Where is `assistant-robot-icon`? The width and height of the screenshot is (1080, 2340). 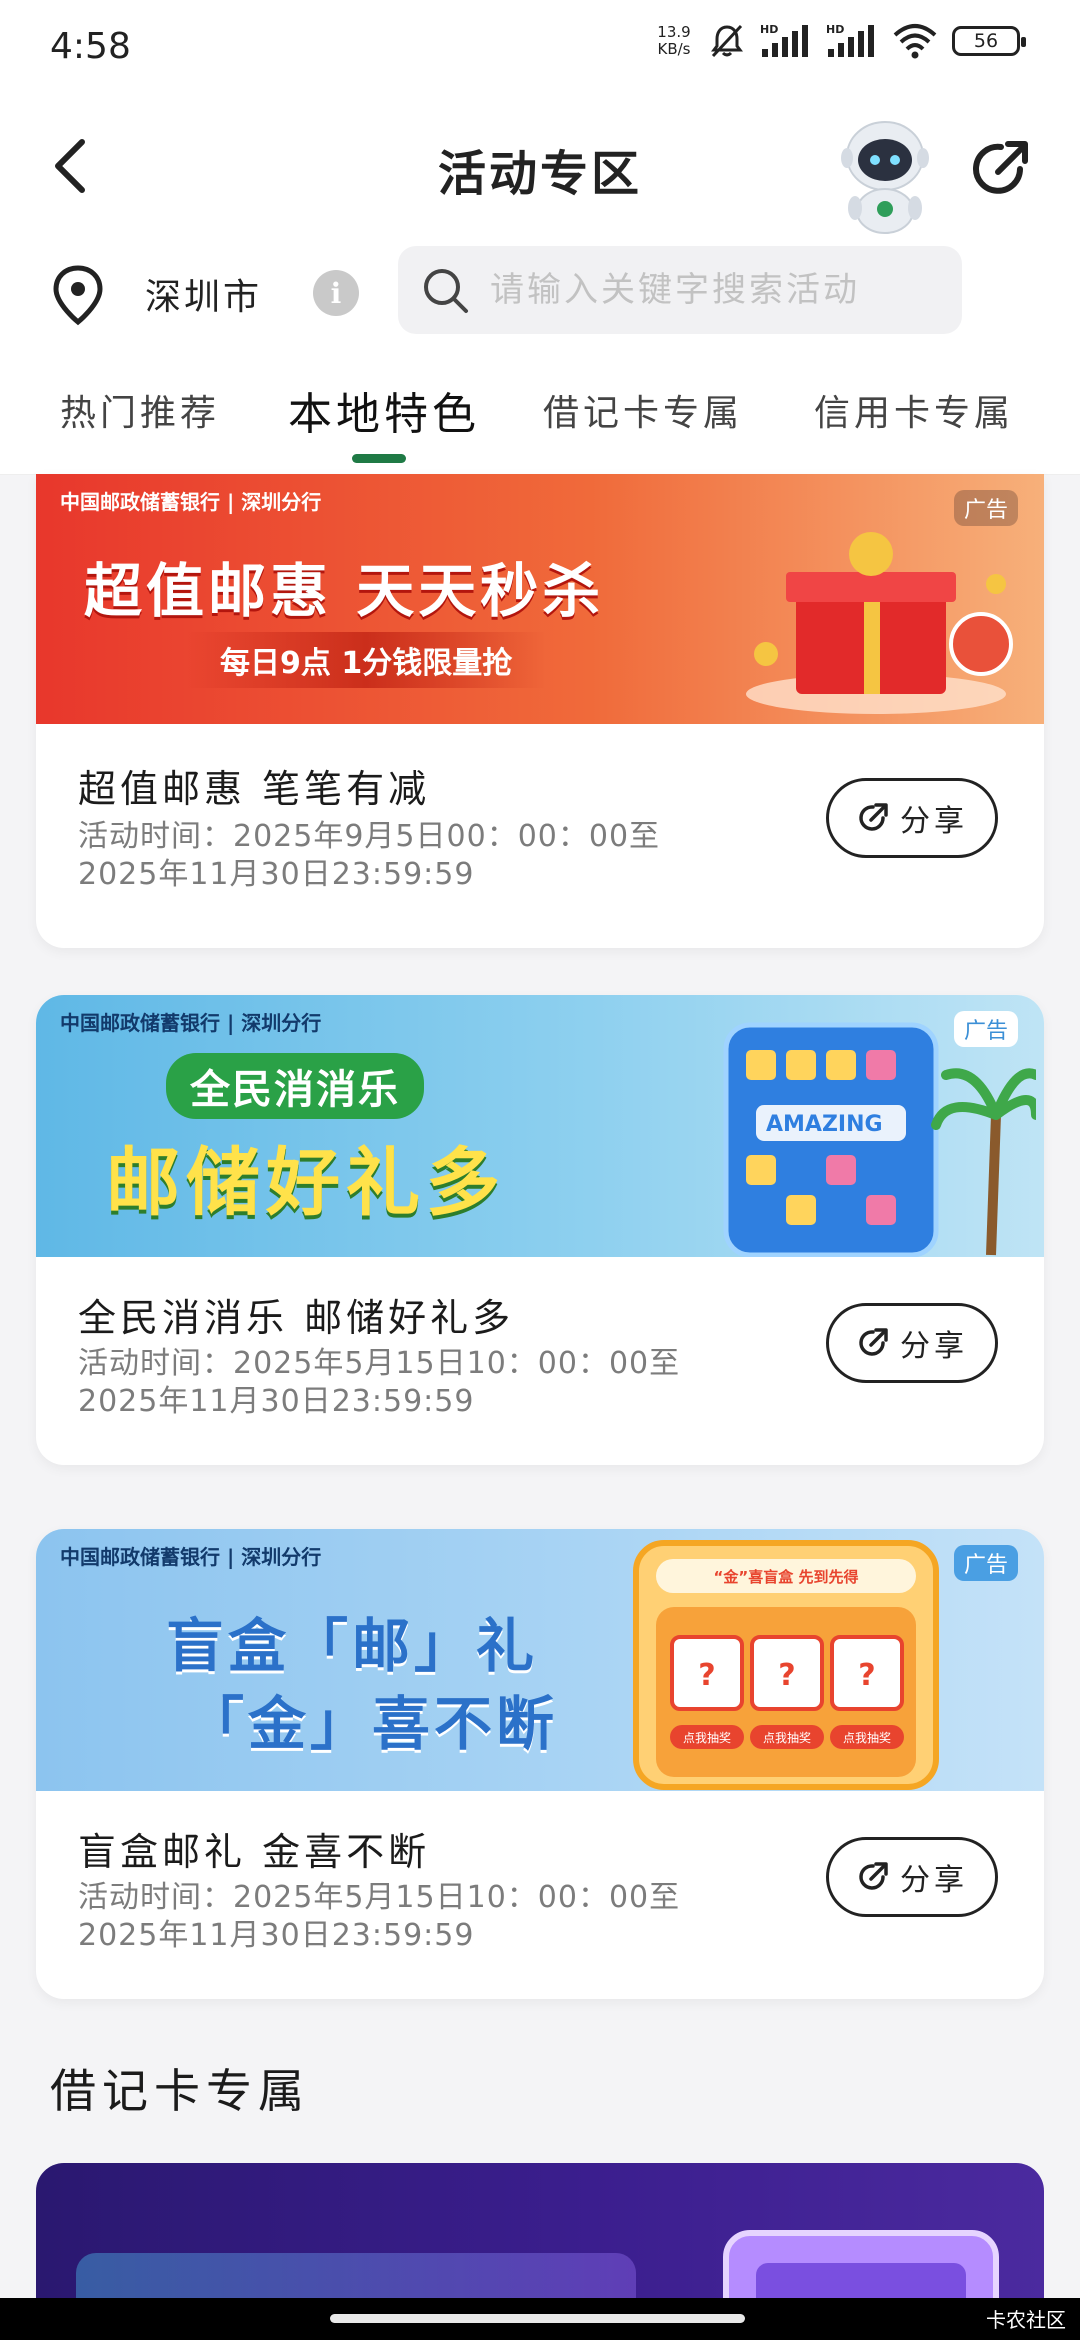
assistant-robot-icon is located at coordinates (885, 175).